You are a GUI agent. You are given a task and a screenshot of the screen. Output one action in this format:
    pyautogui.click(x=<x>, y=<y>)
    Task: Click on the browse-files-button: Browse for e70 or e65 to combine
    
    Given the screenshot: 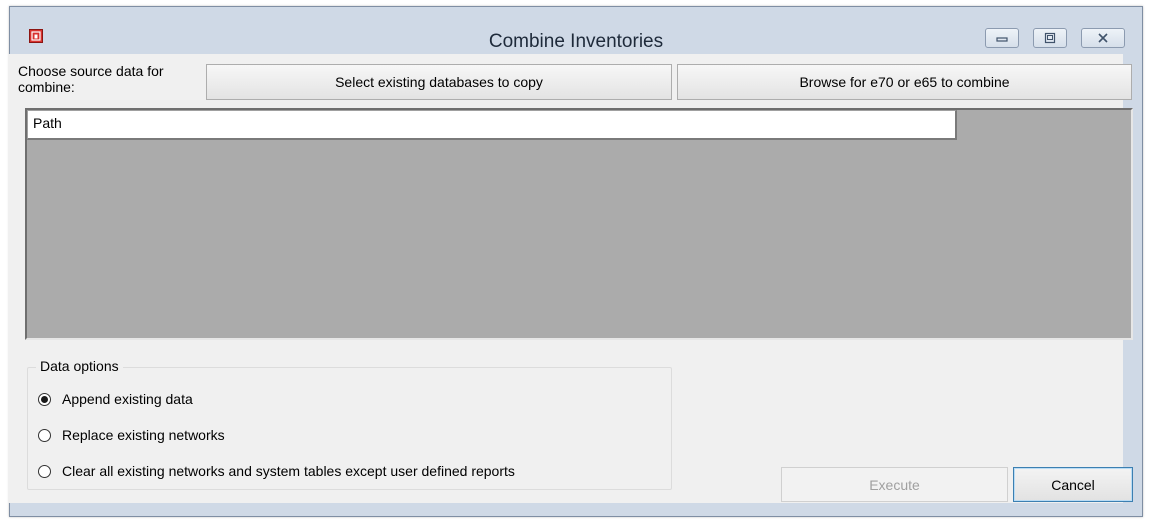 What is the action you would take?
    pyautogui.click(x=904, y=82)
    